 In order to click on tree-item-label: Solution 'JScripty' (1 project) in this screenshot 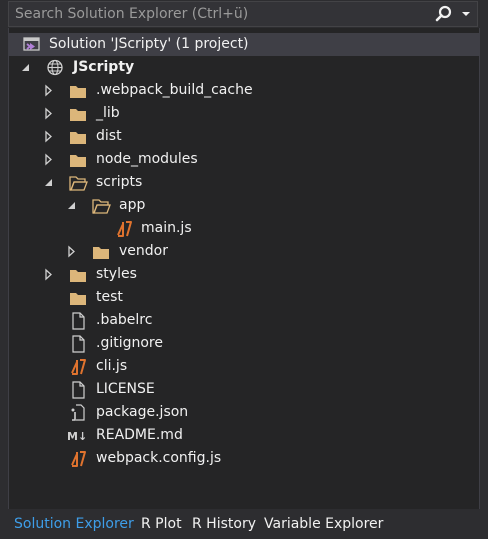, I will do `click(149, 44)`.